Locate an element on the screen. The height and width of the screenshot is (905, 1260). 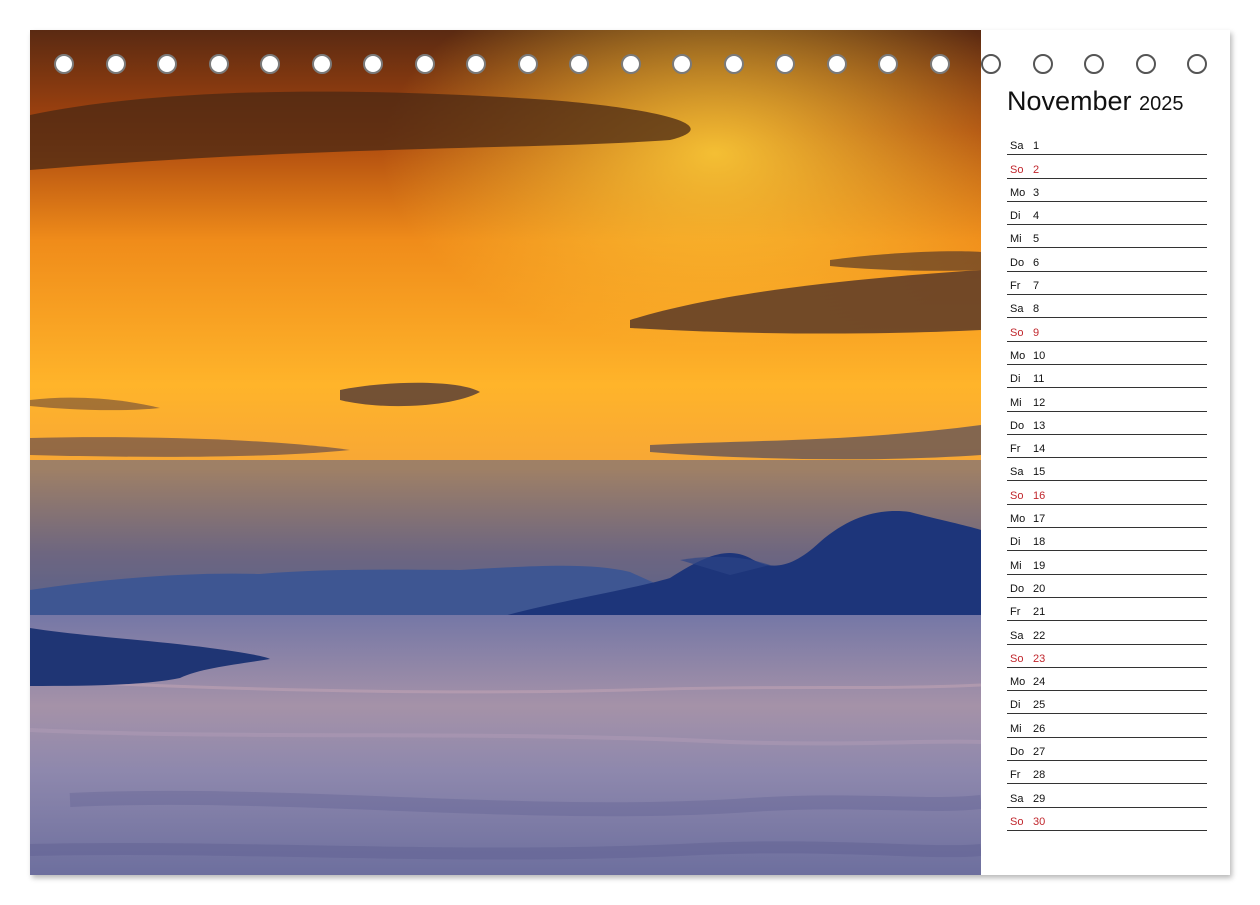
day-row: Sa 1 is located at coordinates (1107, 144).